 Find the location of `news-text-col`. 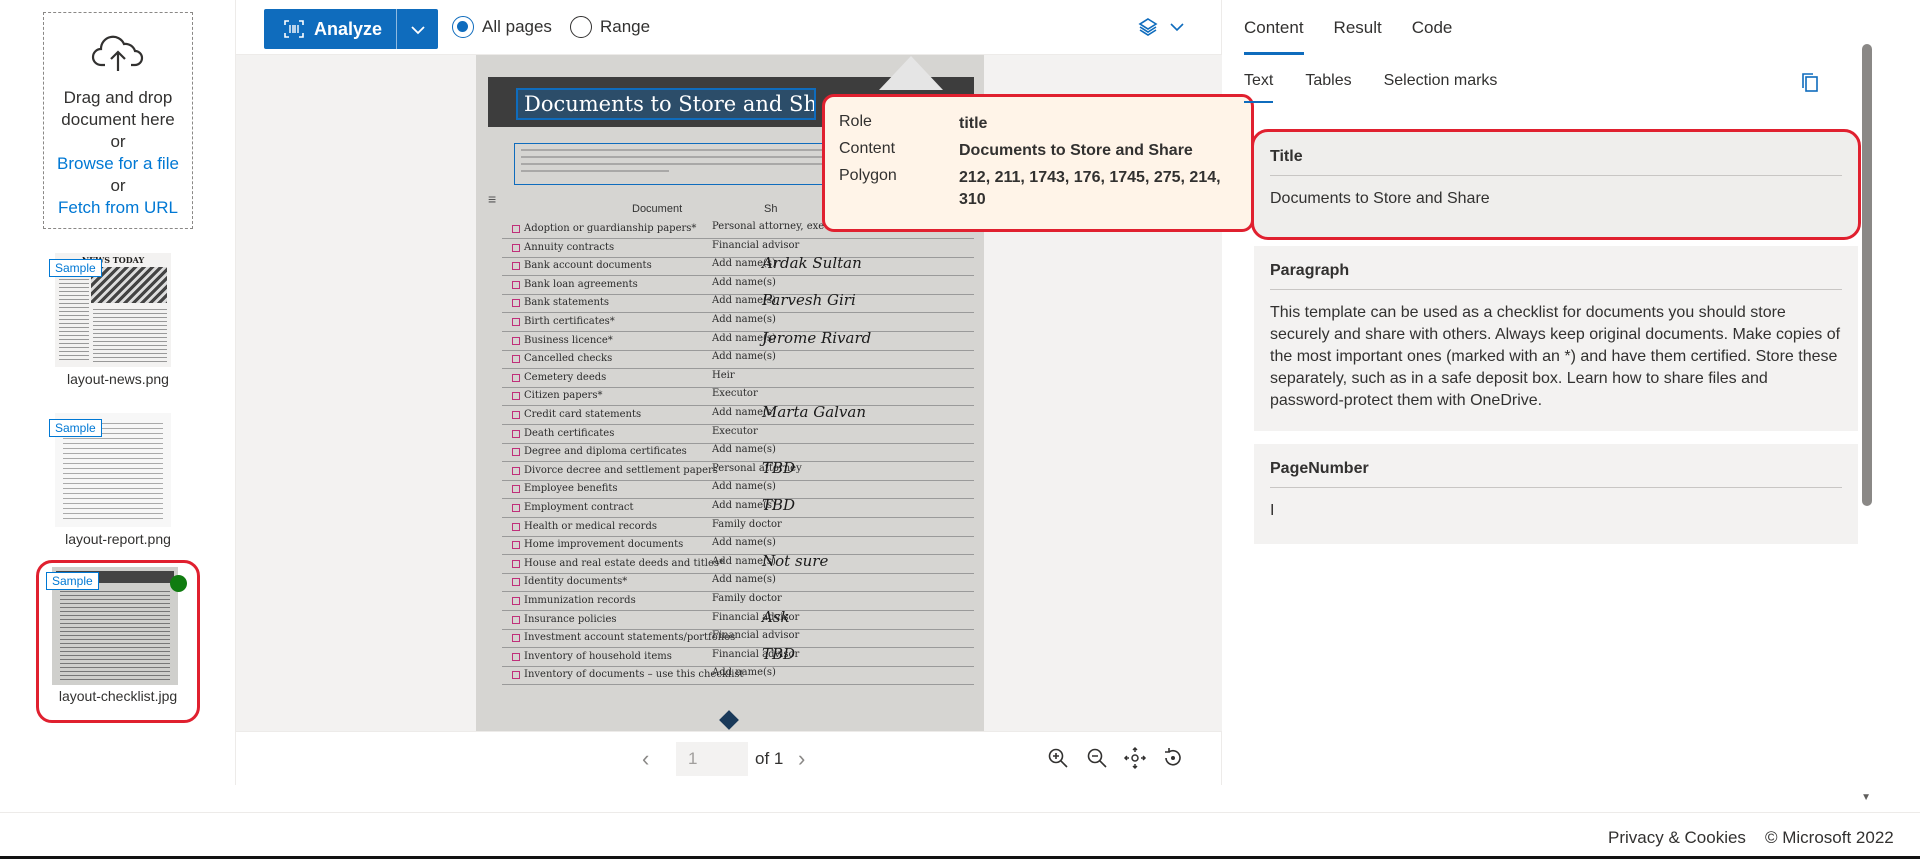

news-text-col is located at coordinates (74, 314).